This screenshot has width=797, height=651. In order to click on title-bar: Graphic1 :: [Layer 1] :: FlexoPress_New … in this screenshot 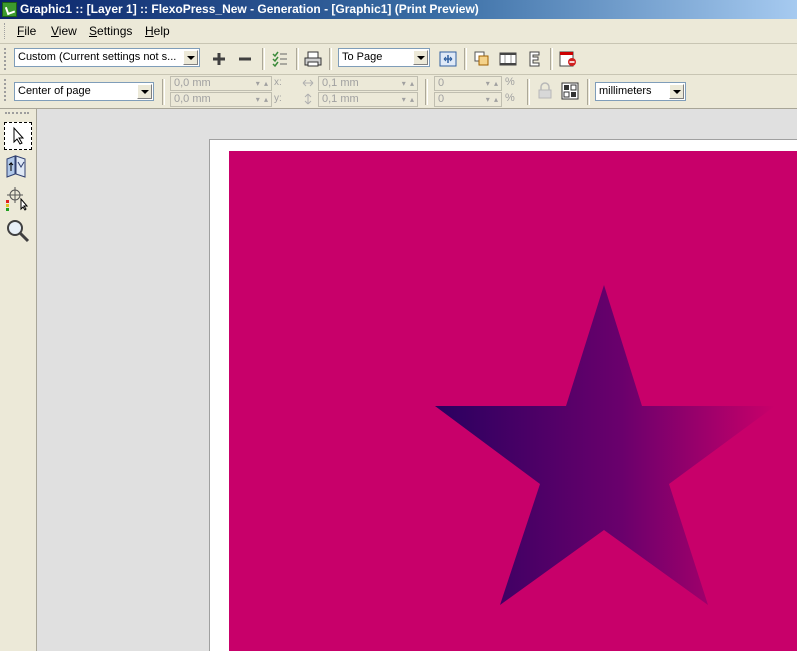, I will do `click(398, 9)`.